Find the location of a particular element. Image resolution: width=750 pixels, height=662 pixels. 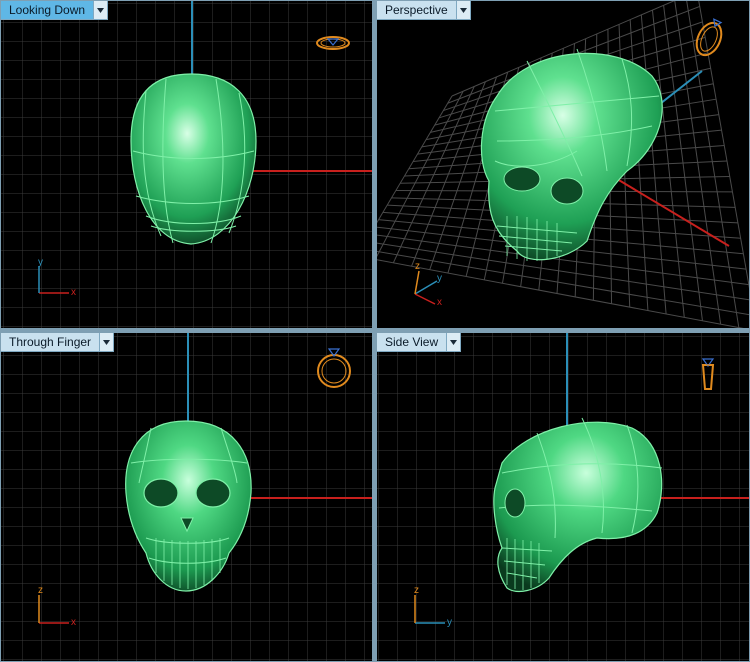

skull-model-perspective is located at coordinates (571, 154).